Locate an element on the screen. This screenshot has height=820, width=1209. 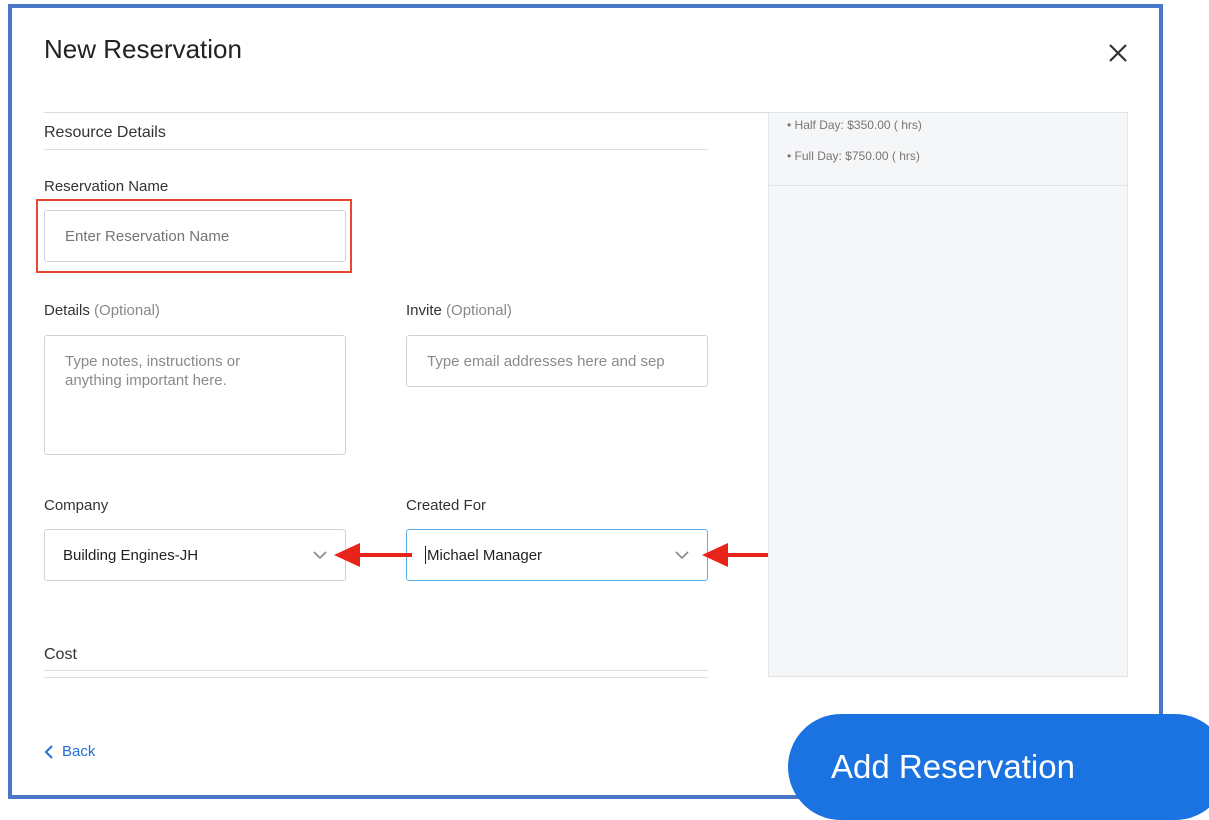
add-reservation-label: Add Reservation is located at coordinates (953, 766).